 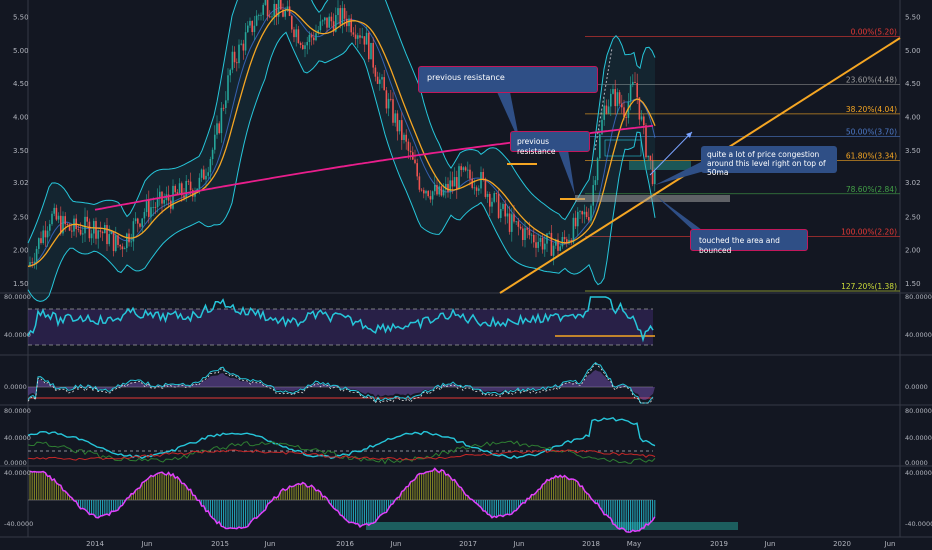 I want to click on annotation-previous-resistance-2: previous resistance, so click(x=550, y=143).